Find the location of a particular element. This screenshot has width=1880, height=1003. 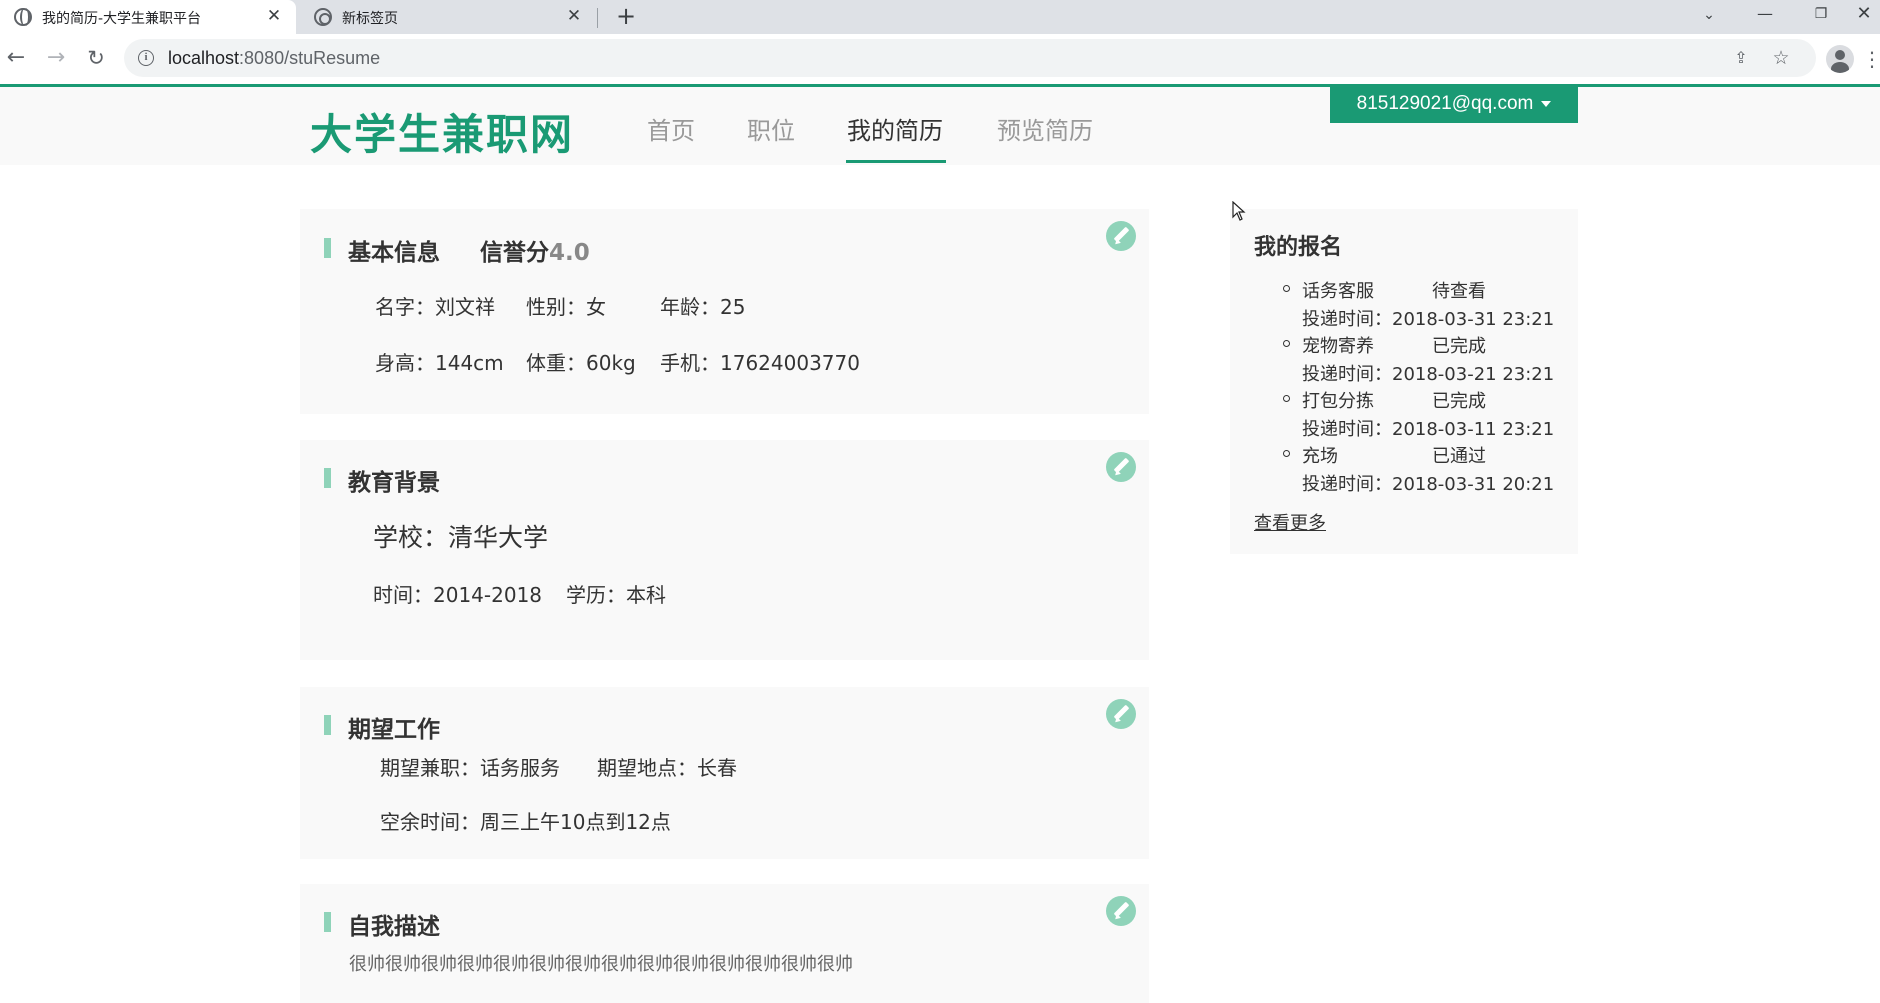

credit-label: 信誉分 is located at coordinates (514, 253).